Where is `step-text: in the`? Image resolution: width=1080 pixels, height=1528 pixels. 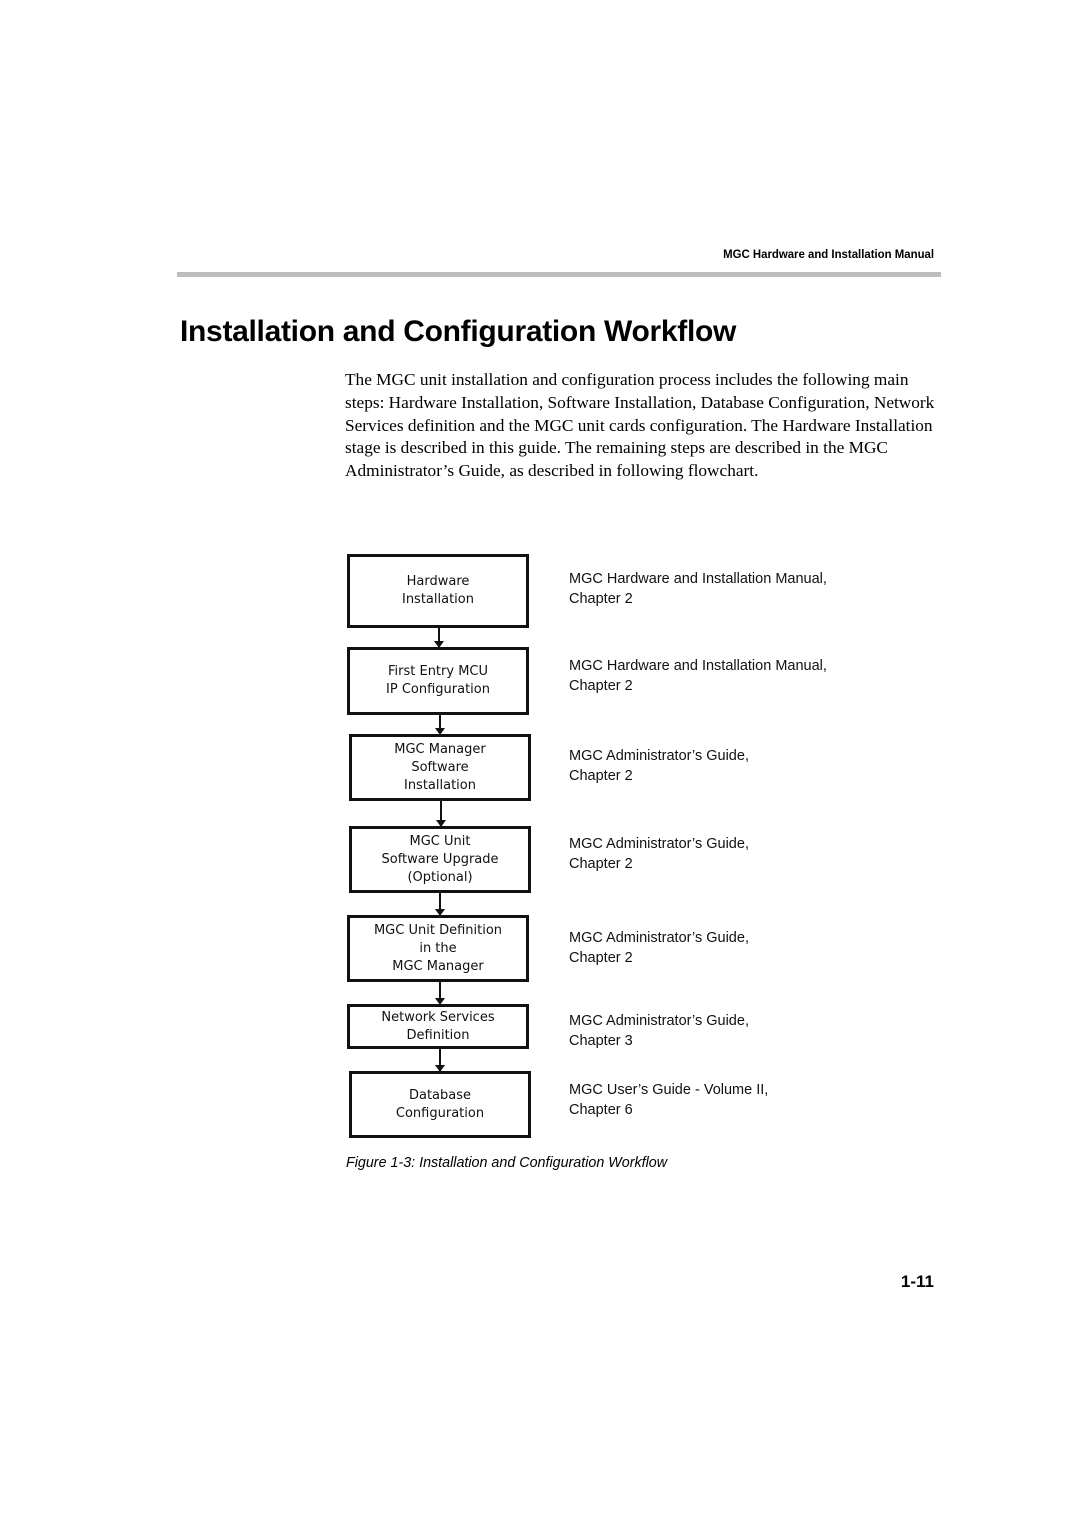
step-text: in the is located at coordinates (438, 948).